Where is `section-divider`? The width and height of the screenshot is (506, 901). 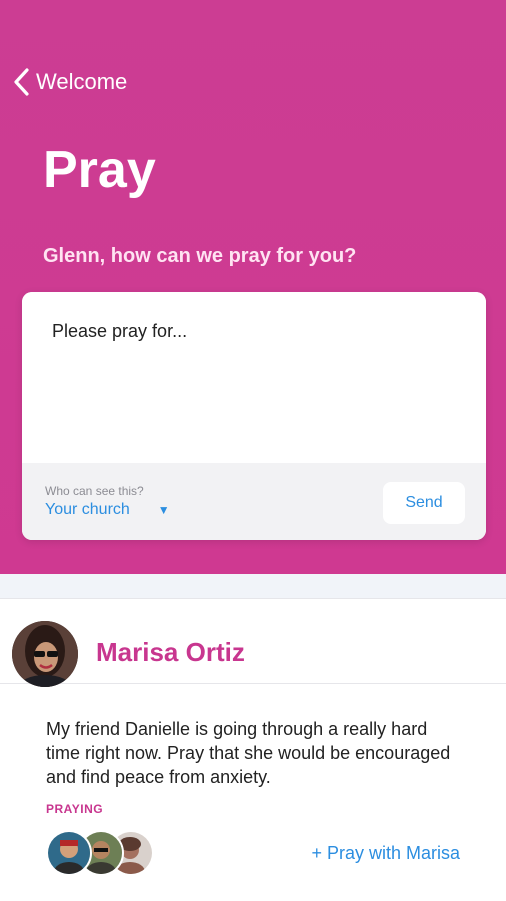 section-divider is located at coordinates (253, 586).